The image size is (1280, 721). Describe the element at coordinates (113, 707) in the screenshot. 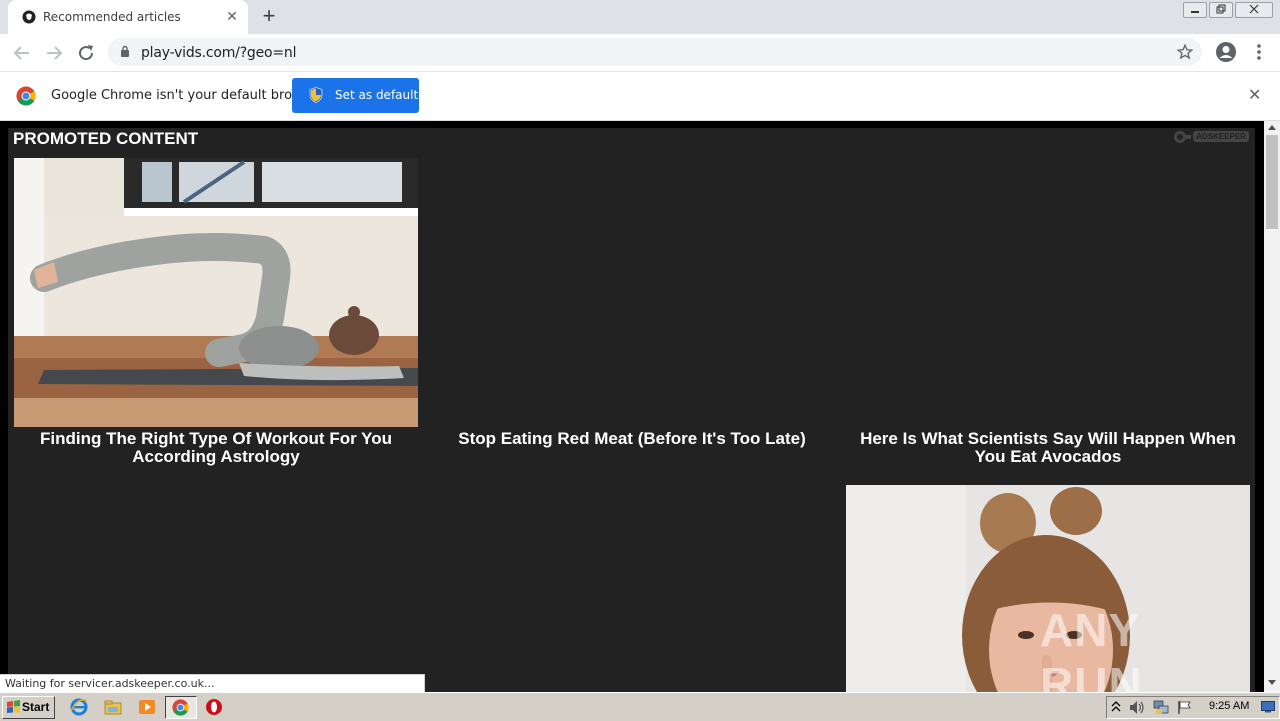

I see `file-explorer-icon` at that location.